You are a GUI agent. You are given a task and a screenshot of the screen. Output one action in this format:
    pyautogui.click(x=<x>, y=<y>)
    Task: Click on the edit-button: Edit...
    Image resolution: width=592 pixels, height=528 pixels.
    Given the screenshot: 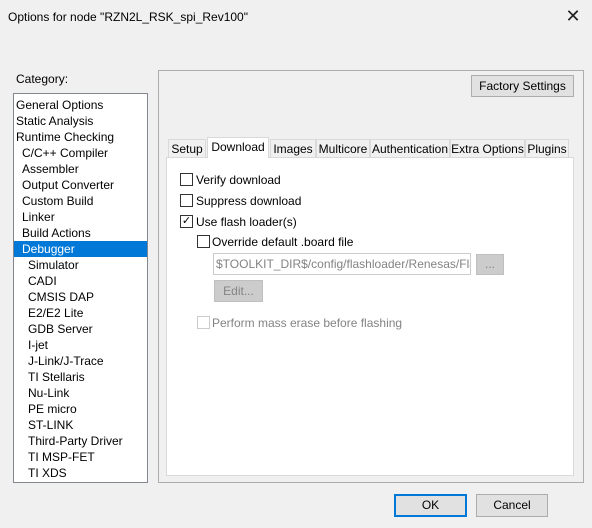 What is the action you would take?
    pyautogui.click(x=238, y=291)
    